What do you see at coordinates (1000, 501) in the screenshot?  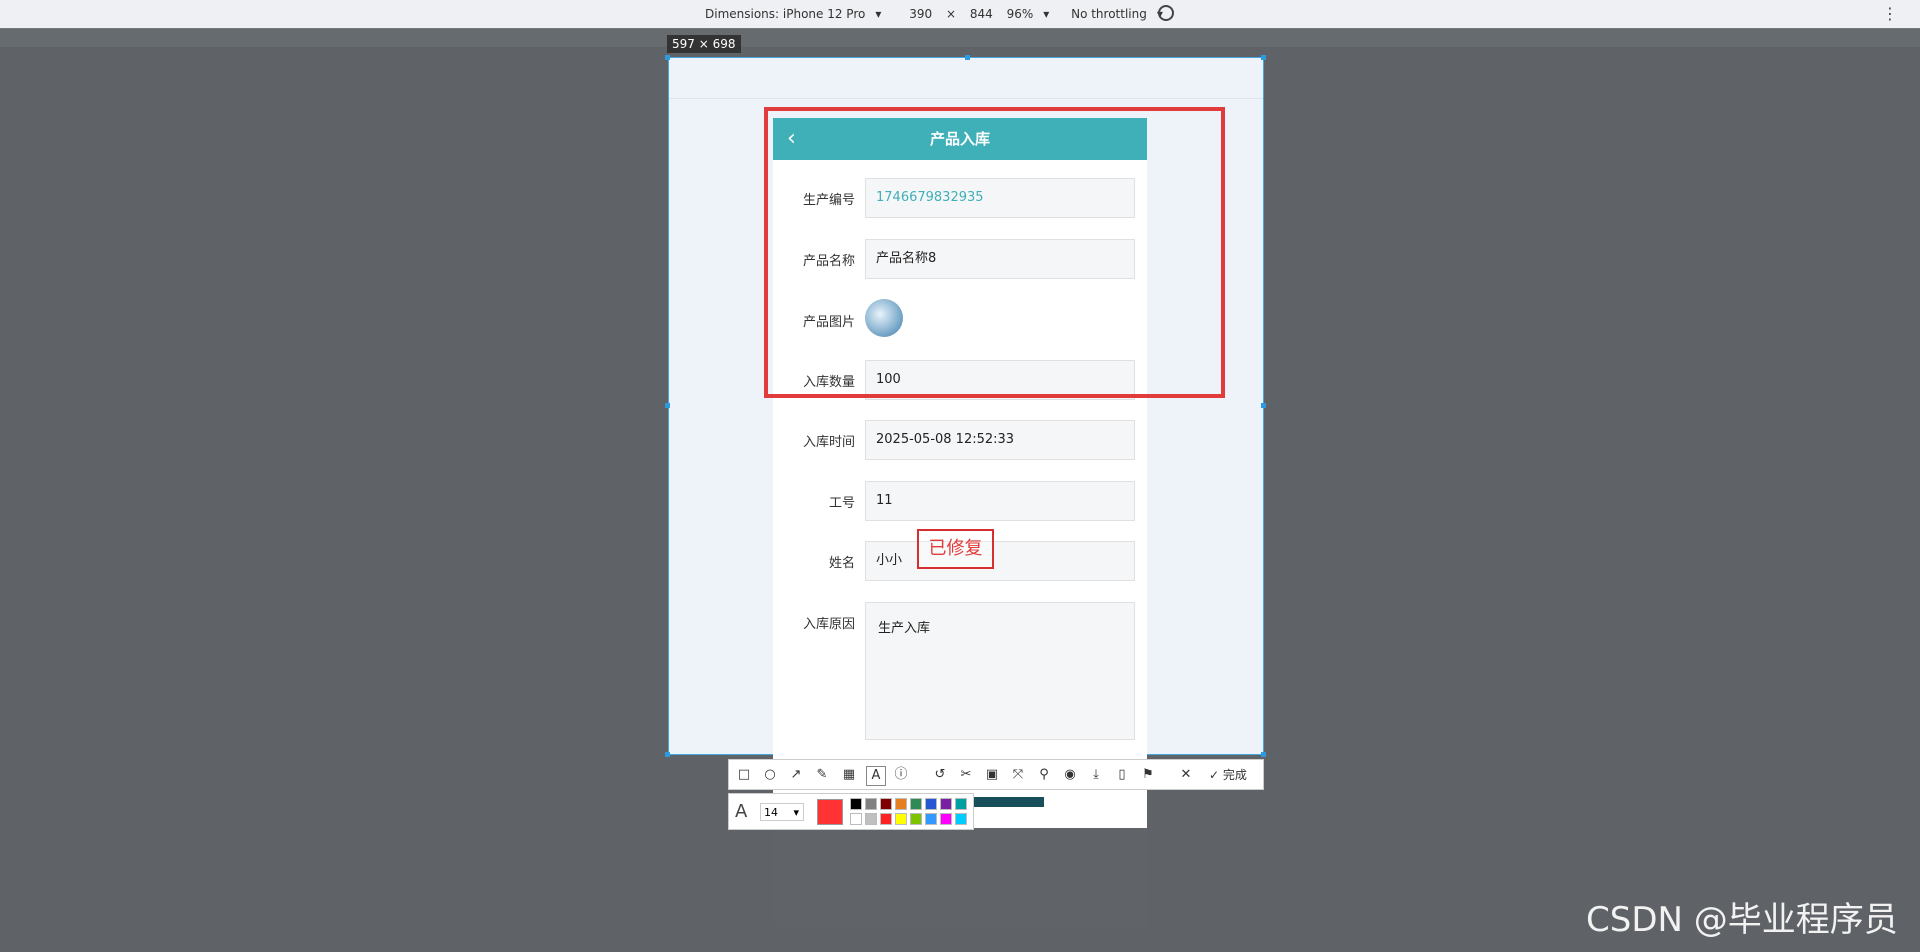 I see `employee-no-field: 11` at bounding box center [1000, 501].